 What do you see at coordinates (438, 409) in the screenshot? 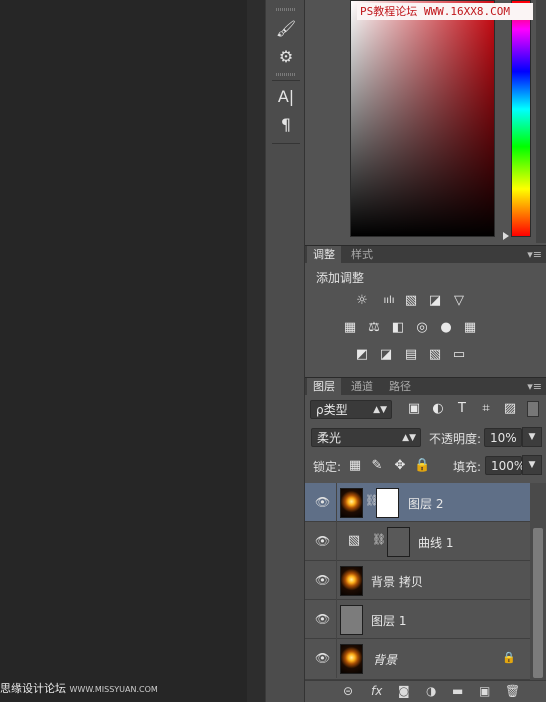
I see `adjustment-filter-icon: ◐` at bounding box center [438, 409].